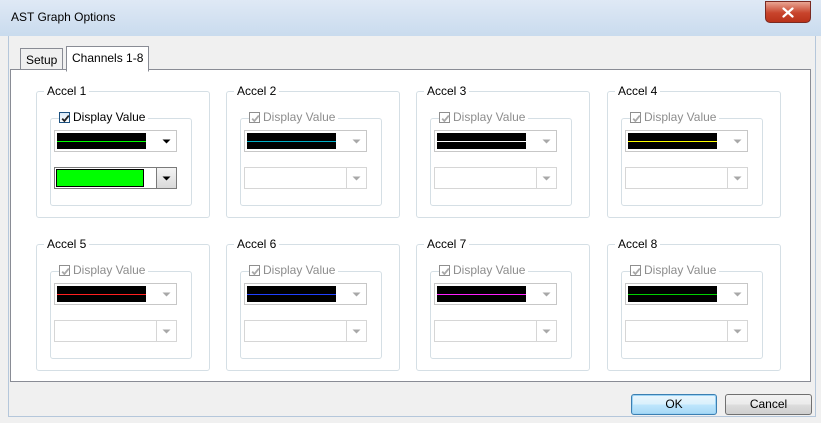 Image resolution: width=821 pixels, height=423 pixels. I want to click on channel-group-1: Accel 1 Display Value, so click(123, 151).